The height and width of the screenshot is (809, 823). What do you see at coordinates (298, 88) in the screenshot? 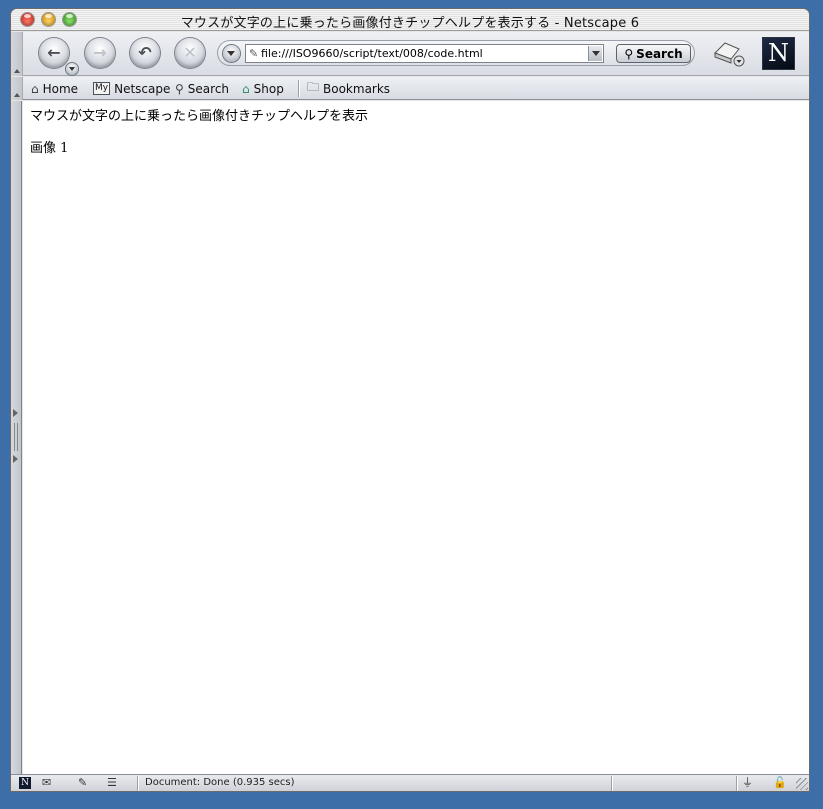
I see `toolbar-separator` at bounding box center [298, 88].